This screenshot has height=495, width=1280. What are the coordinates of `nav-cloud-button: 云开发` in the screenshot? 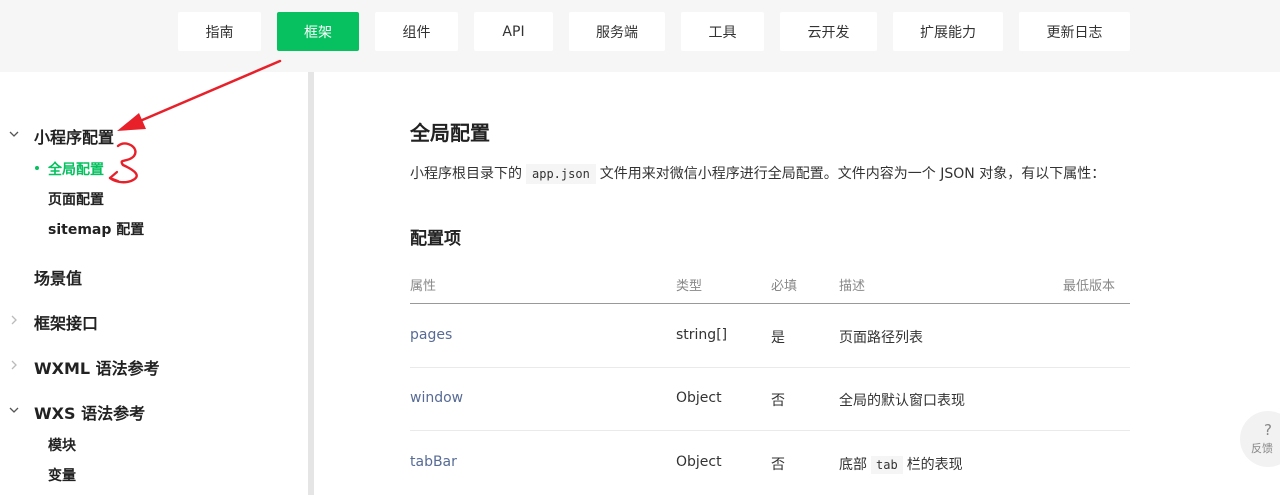 It's located at (828, 31).